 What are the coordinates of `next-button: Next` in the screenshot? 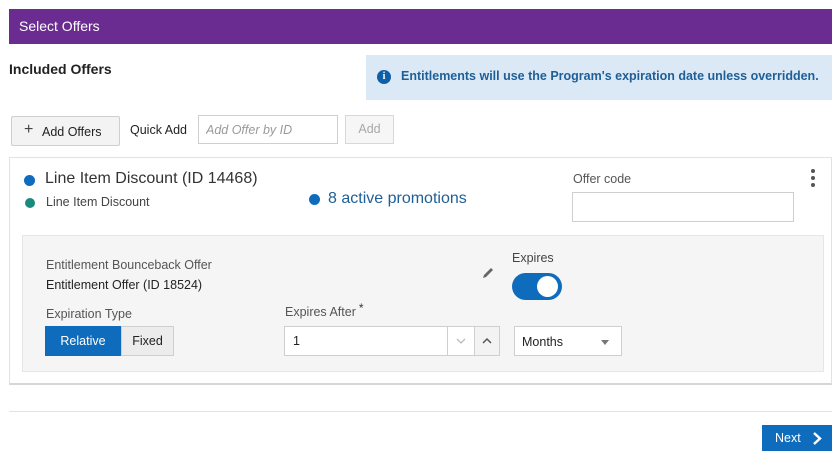 It's located at (797, 438).